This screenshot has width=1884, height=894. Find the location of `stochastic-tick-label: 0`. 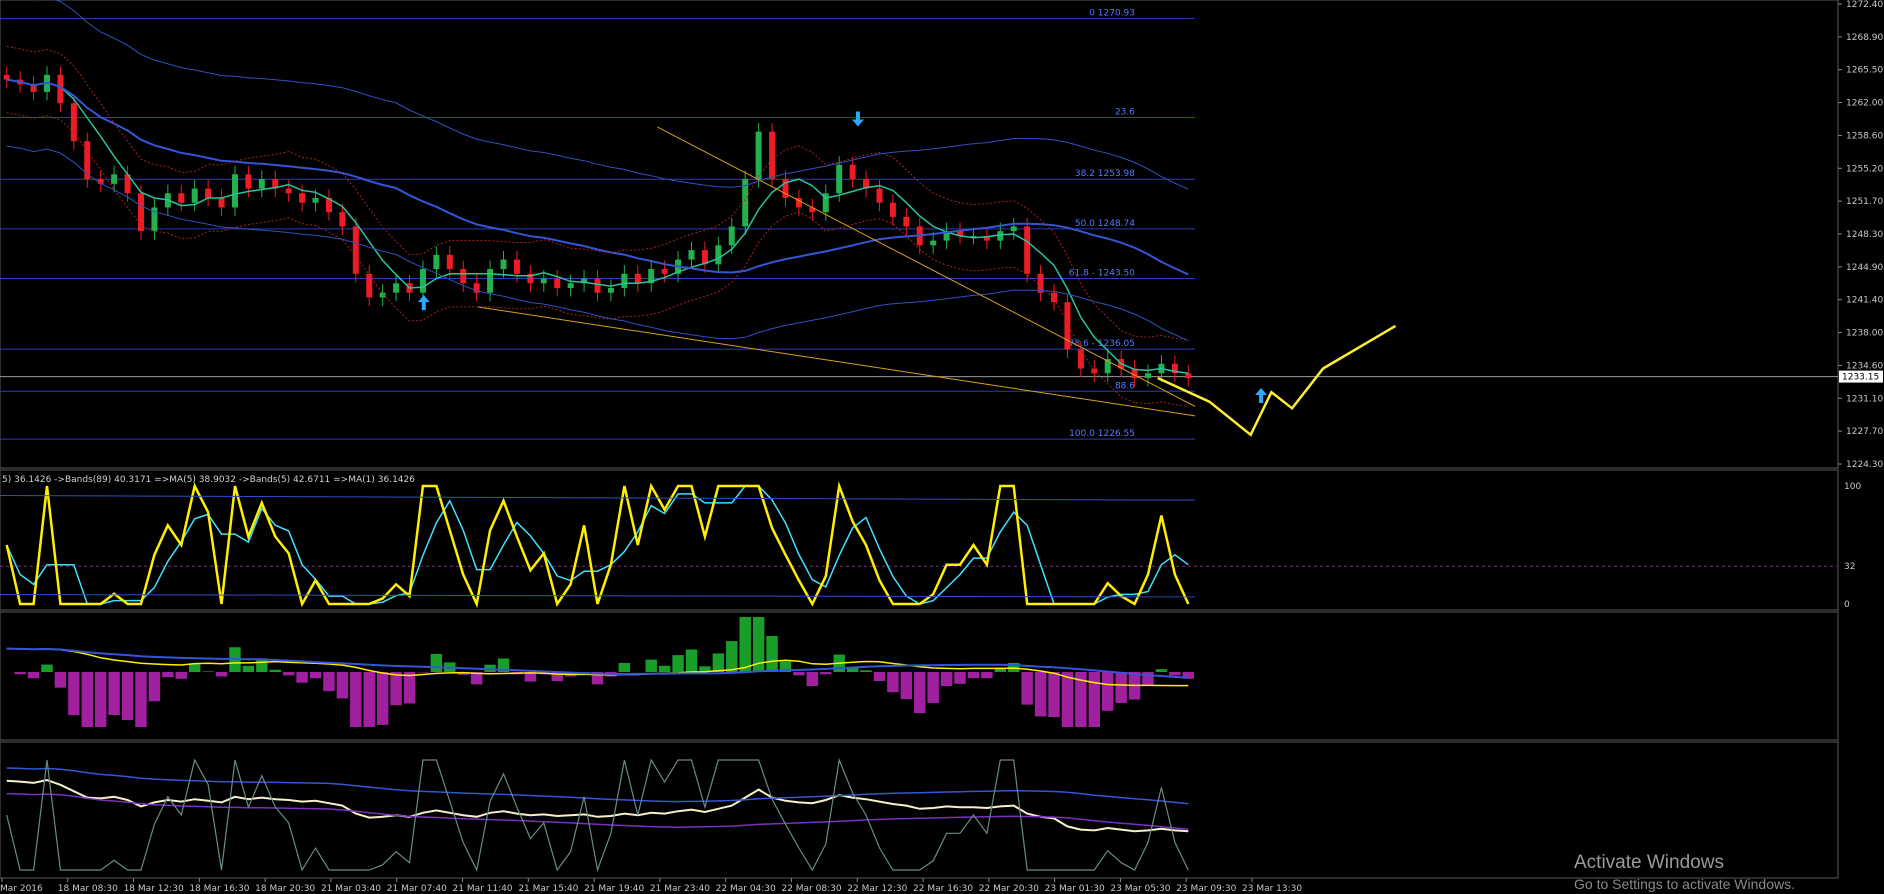

stochastic-tick-label: 0 is located at coordinates (1847, 605).